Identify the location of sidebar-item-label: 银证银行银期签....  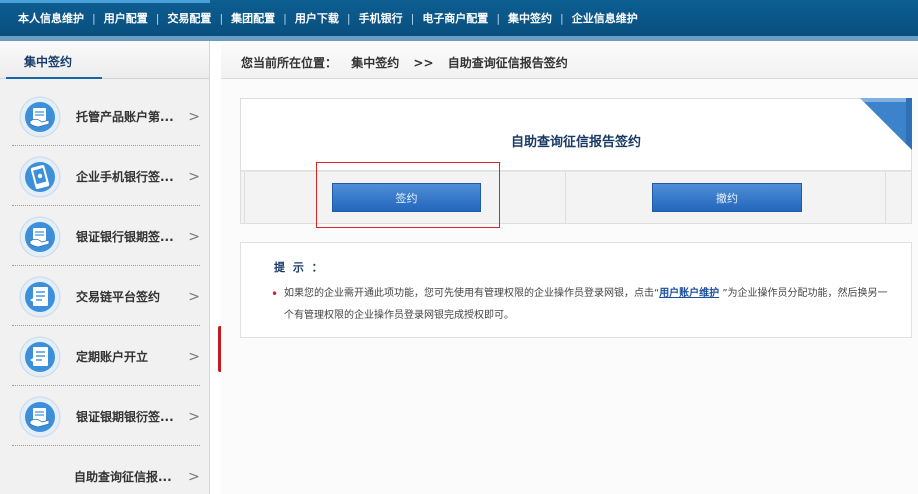
(125, 237).